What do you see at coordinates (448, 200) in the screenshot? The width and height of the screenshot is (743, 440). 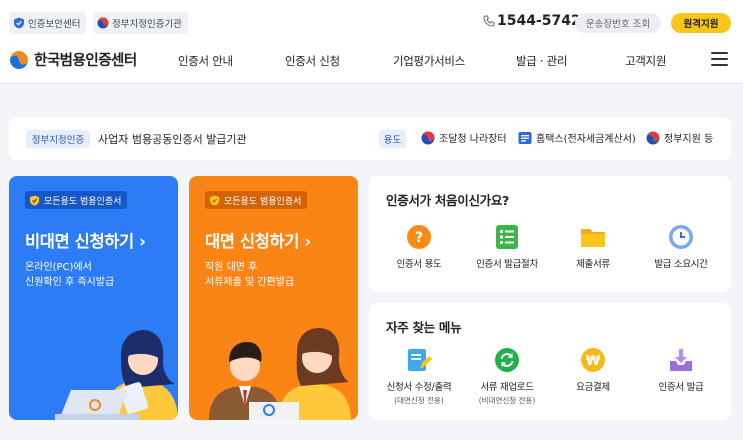 I see `first-time-title: 인증서가 처음이신가요?` at bounding box center [448, 200].